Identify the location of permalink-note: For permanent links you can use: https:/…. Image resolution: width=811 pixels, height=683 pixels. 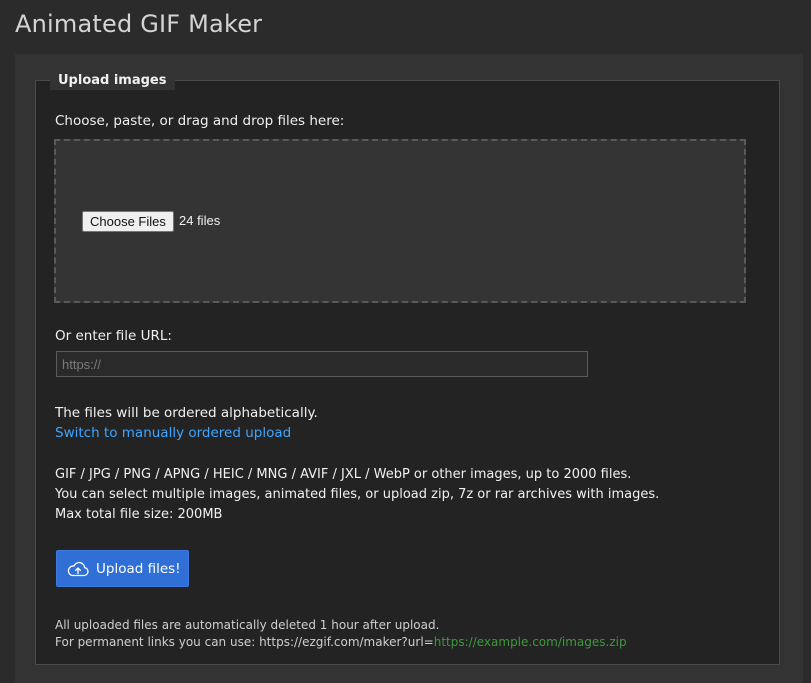
(341, 642).